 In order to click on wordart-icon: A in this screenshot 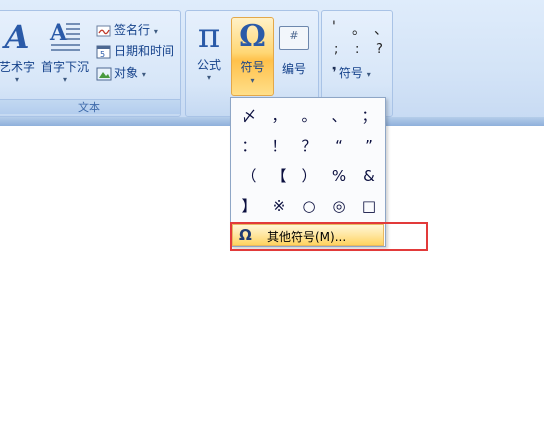, I will do `click(17, 37)`.